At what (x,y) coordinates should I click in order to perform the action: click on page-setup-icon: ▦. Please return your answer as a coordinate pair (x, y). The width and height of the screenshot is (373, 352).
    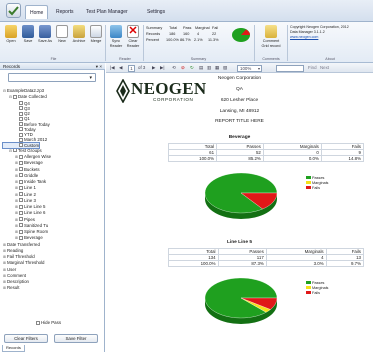
    Looking at the image, I should click on (217, 68).